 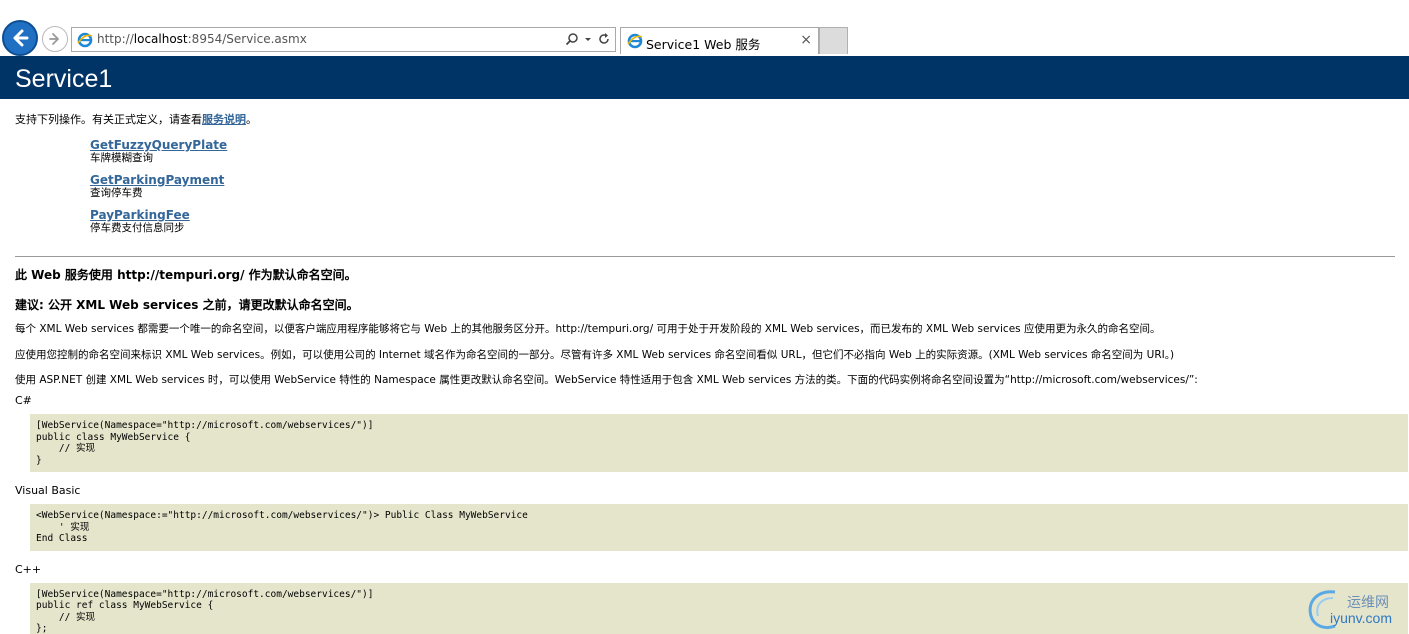 I want to click on list-item: GetFuzzyQueryPlate 车牌模糊查询, so click(x=747, y=151).